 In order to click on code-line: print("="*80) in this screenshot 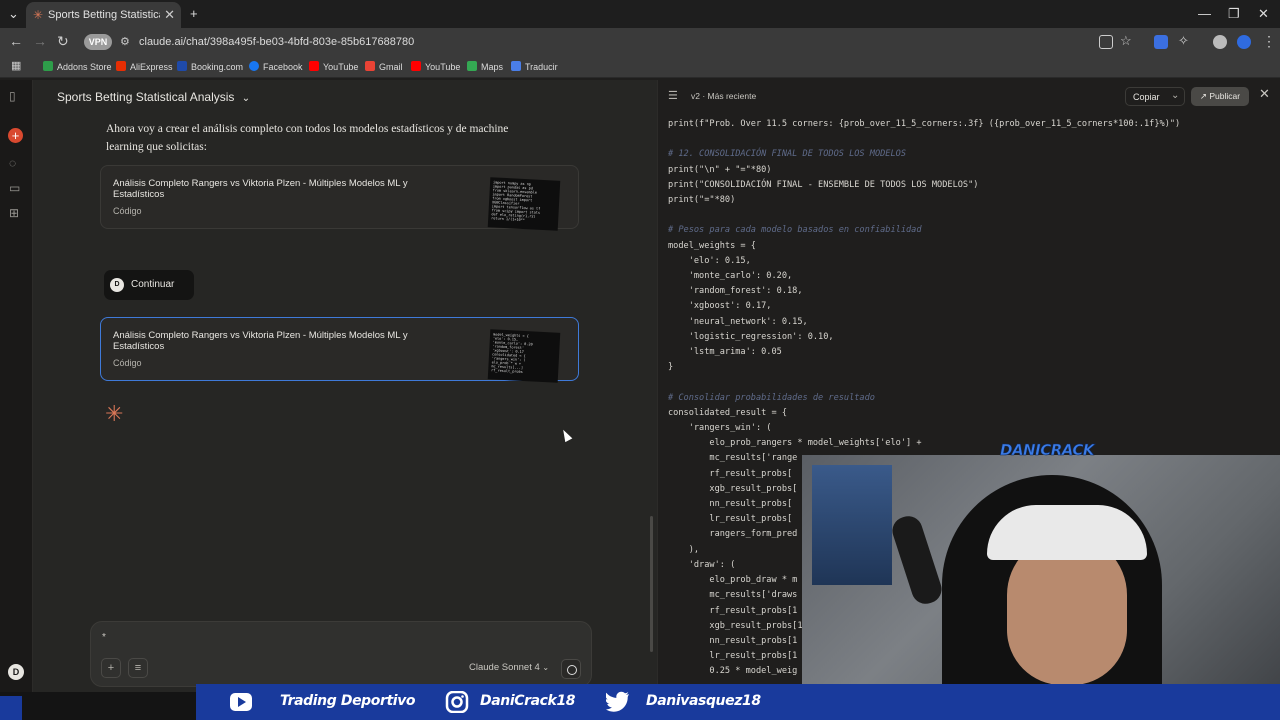, I will do `click(702, 200)`.